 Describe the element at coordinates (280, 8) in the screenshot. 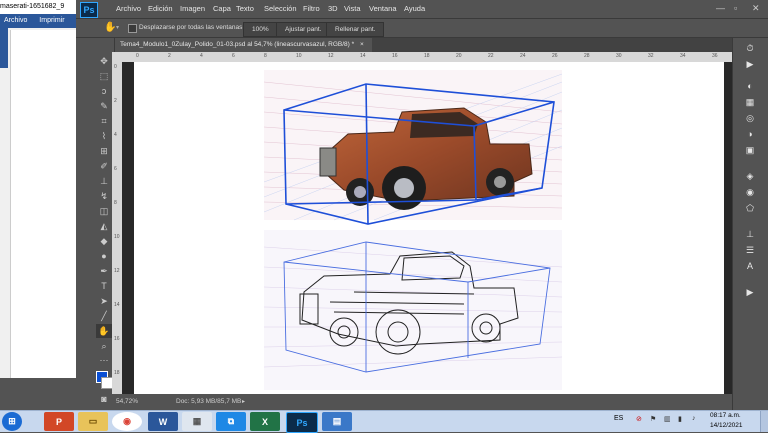

I see `menu-seleccion: Selección` at that location.